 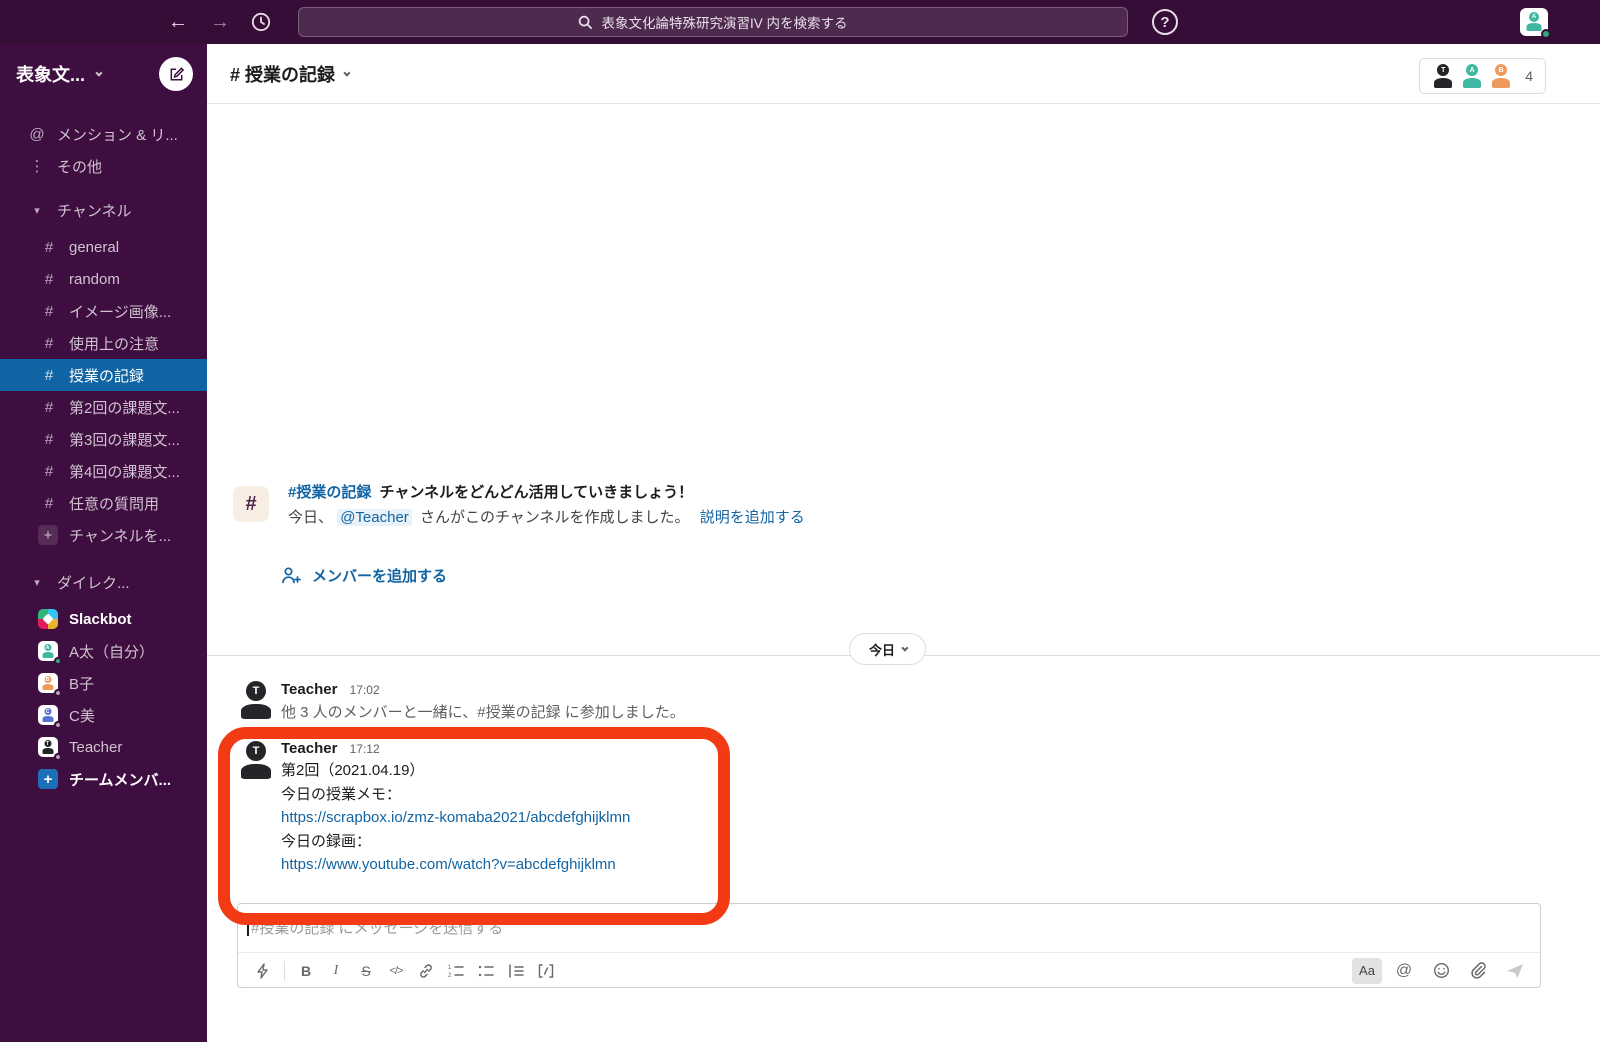 What do you see at coordinates (329, 492) in the screenshot?
I see `channel-name-link: #授業の記録` at bounding box center [329, 492].